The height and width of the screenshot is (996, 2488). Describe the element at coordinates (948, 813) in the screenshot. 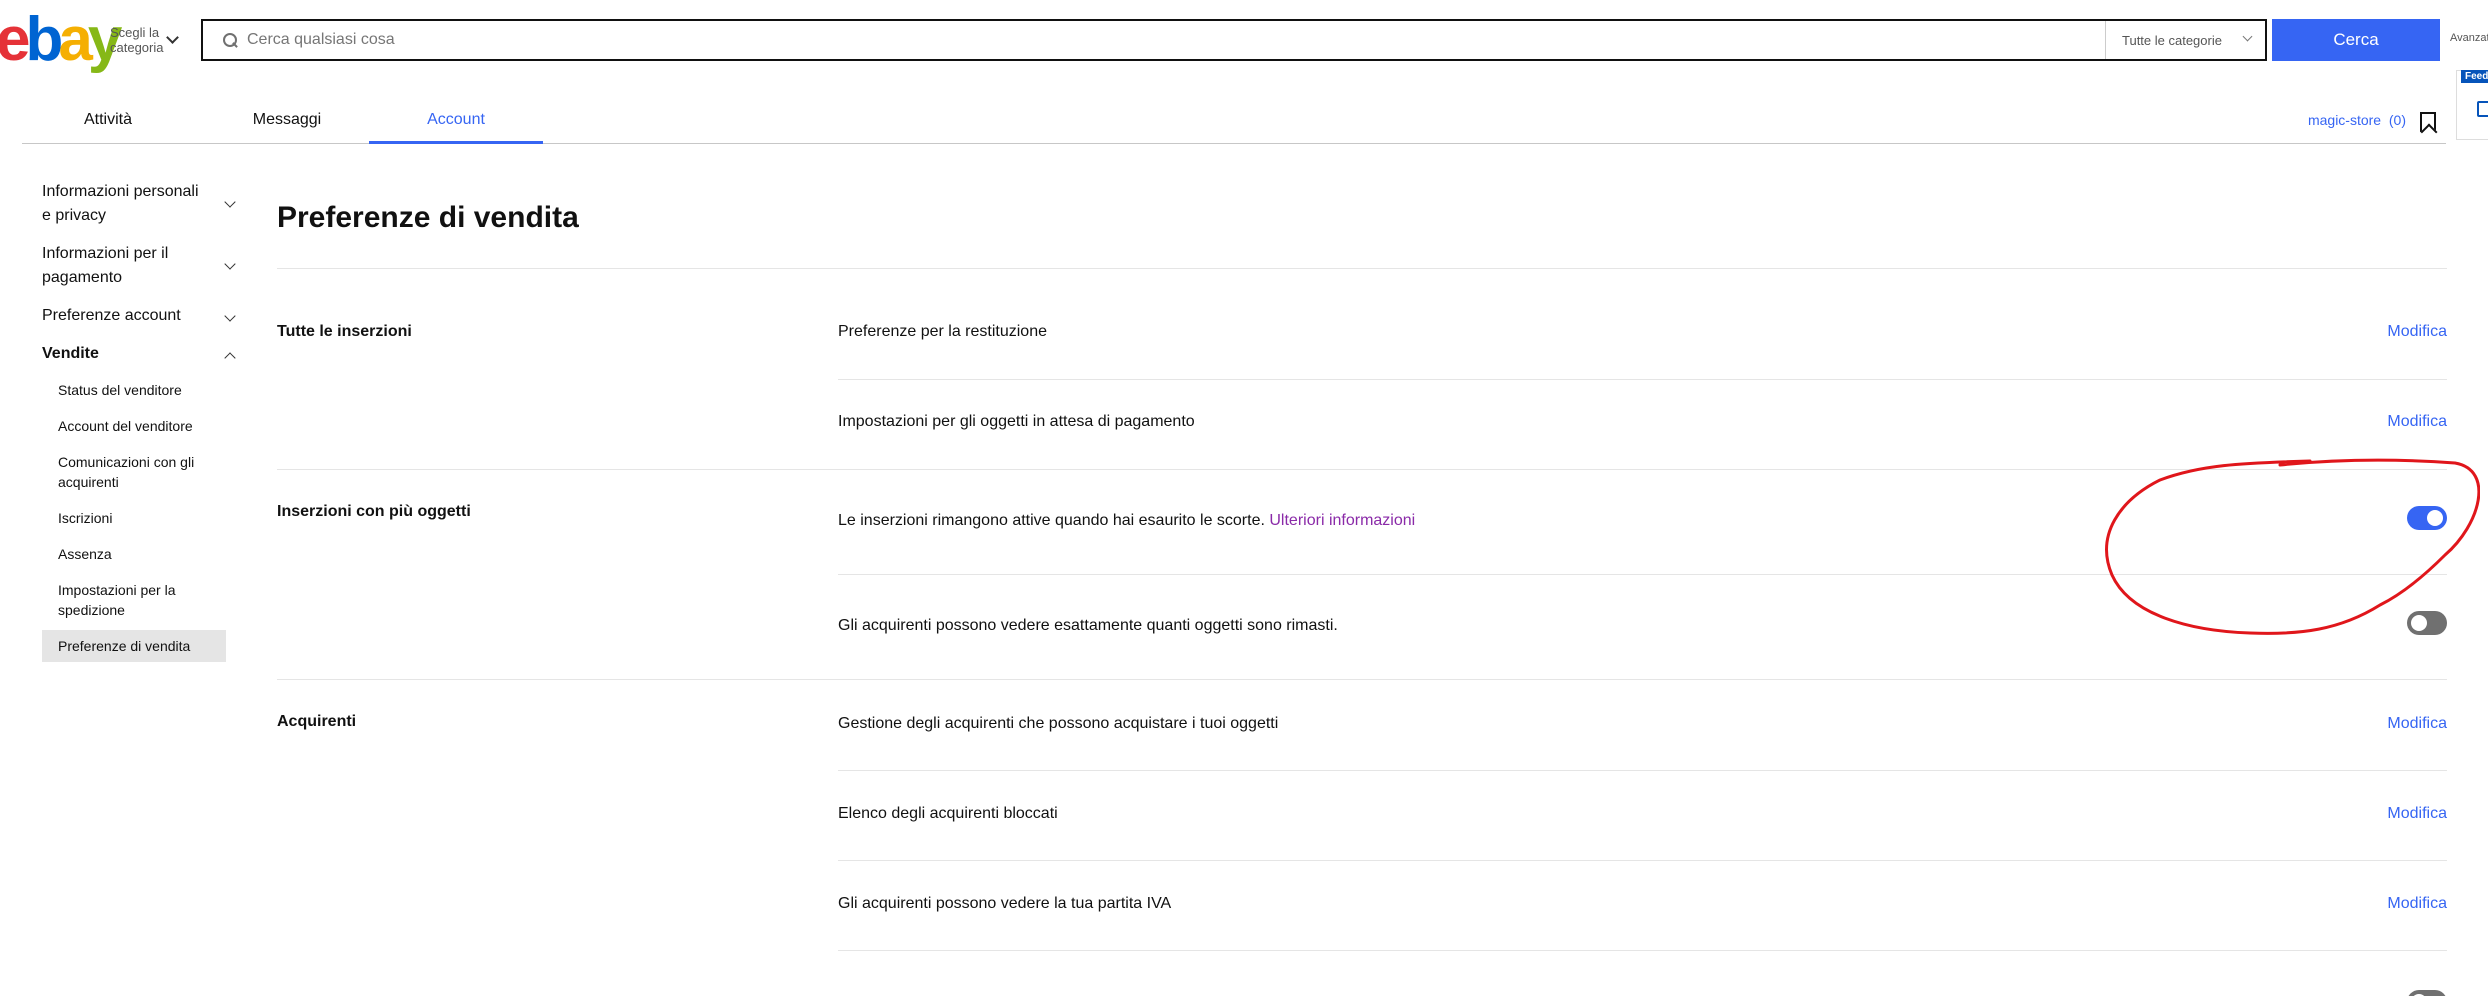

I see `row-text: Elenco degli acquirenti bloccati` at that location.